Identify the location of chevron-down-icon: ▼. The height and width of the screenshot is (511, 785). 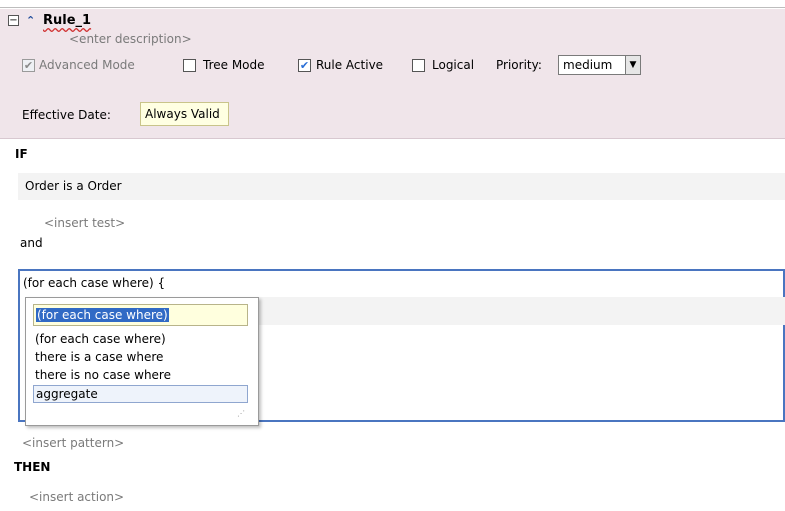
(632, 65).